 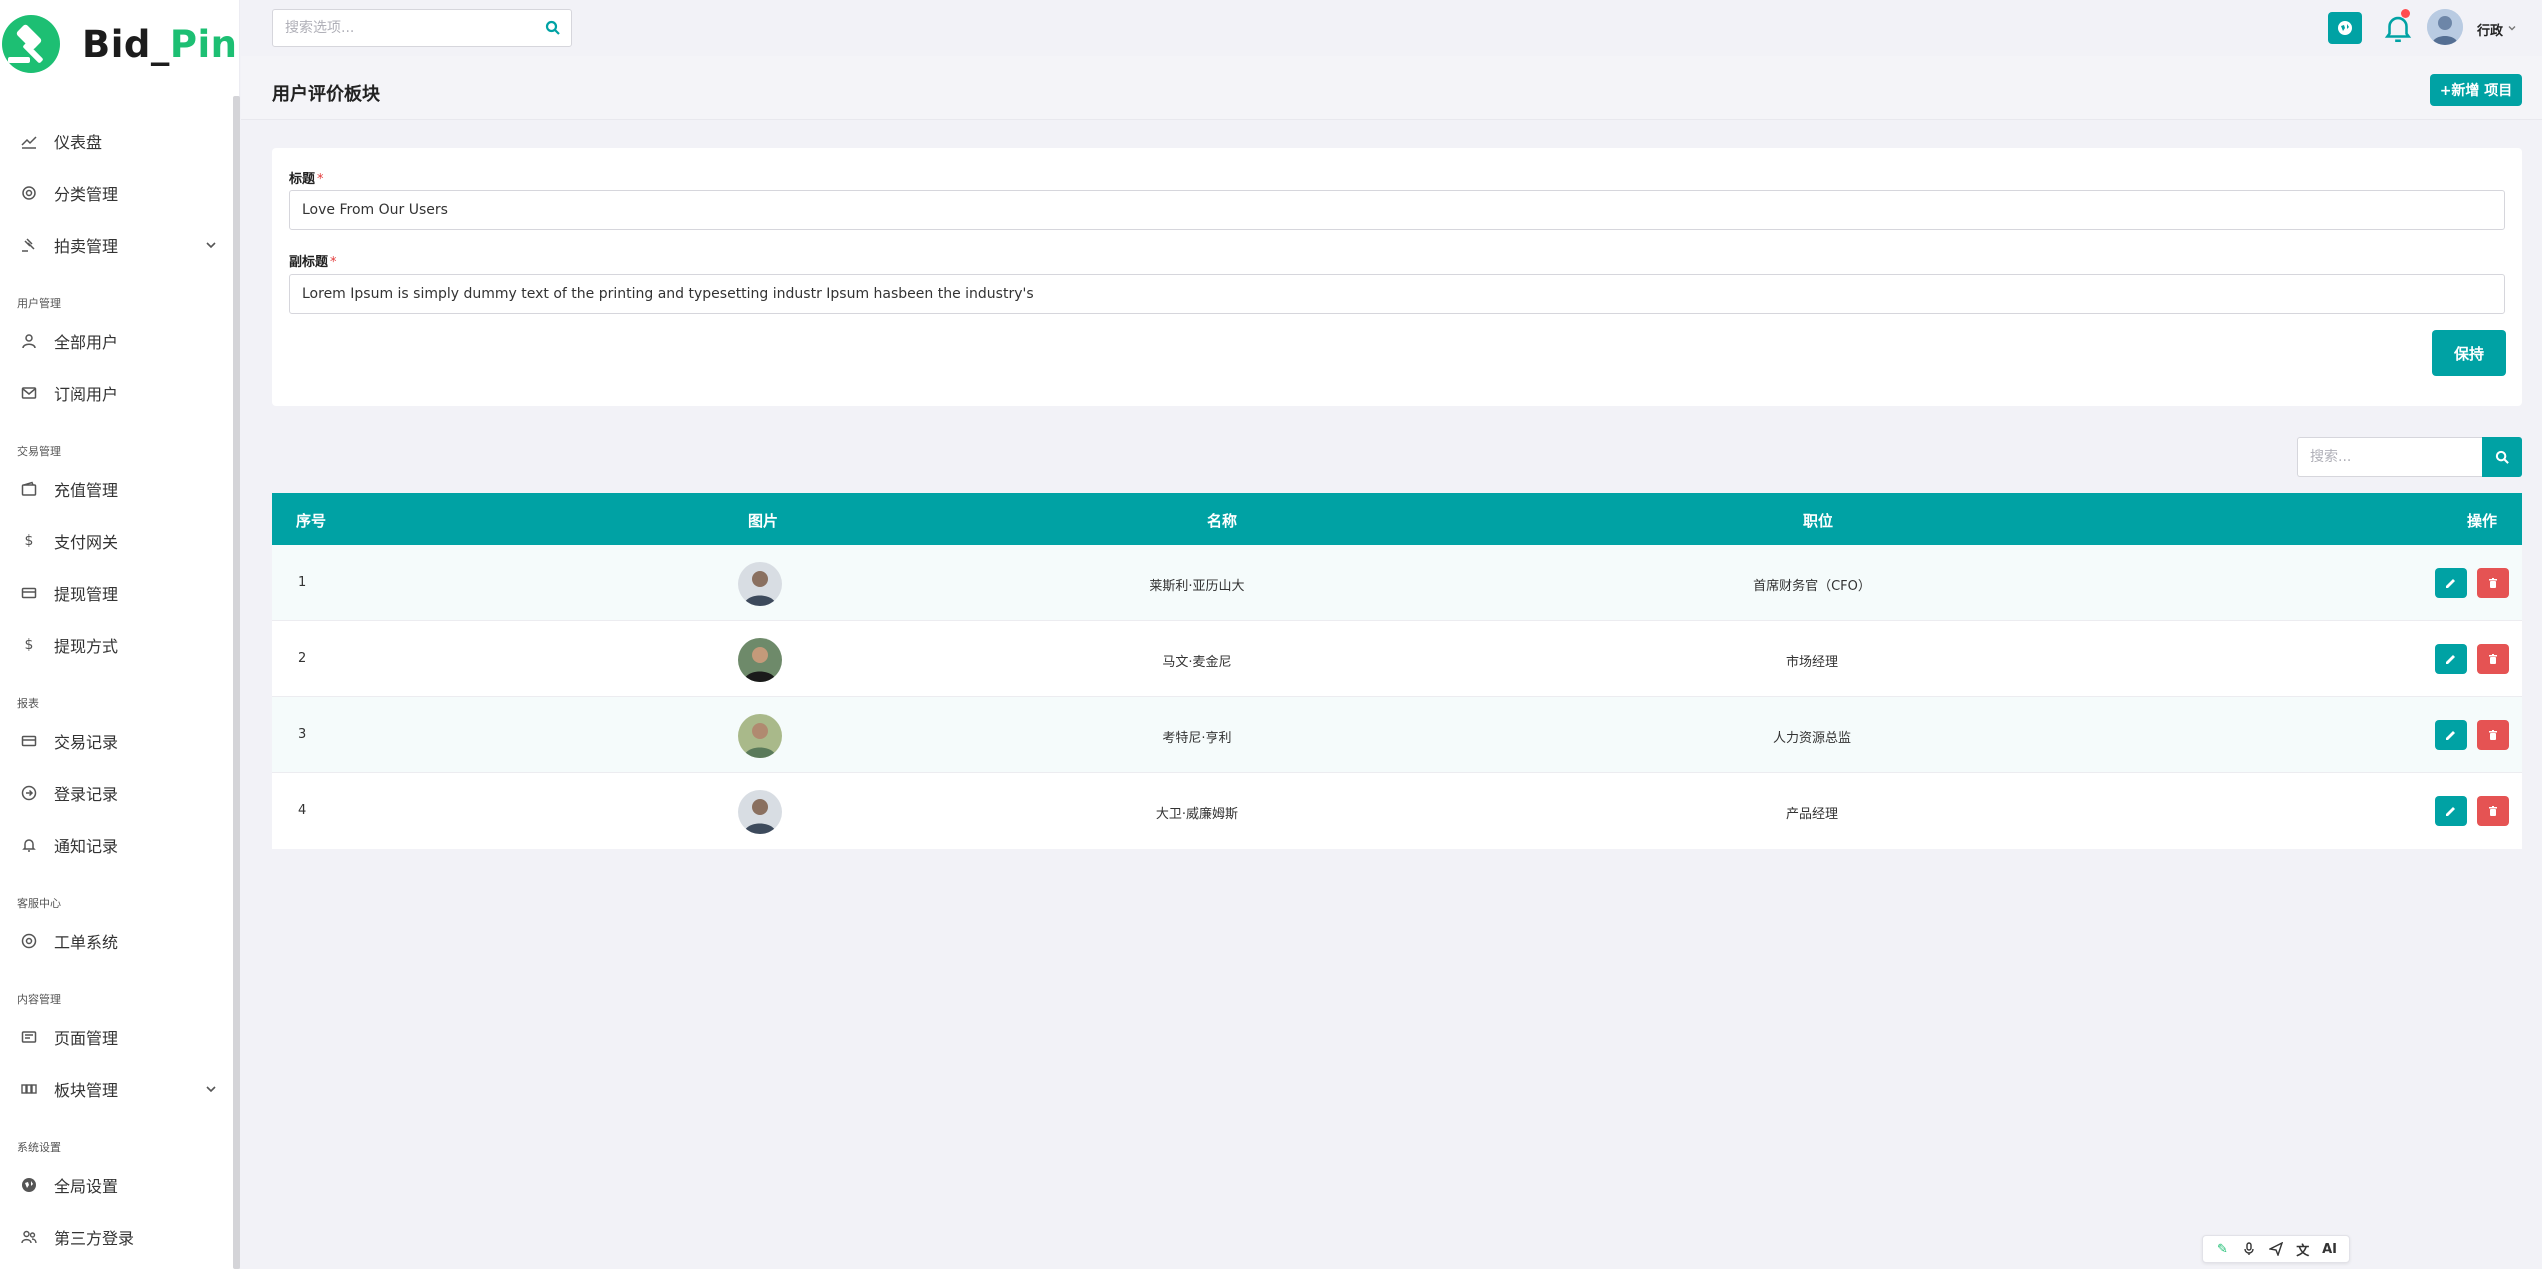 I want to click on sidebar-section-title: 系统设置, so click(x=39, y=1147).